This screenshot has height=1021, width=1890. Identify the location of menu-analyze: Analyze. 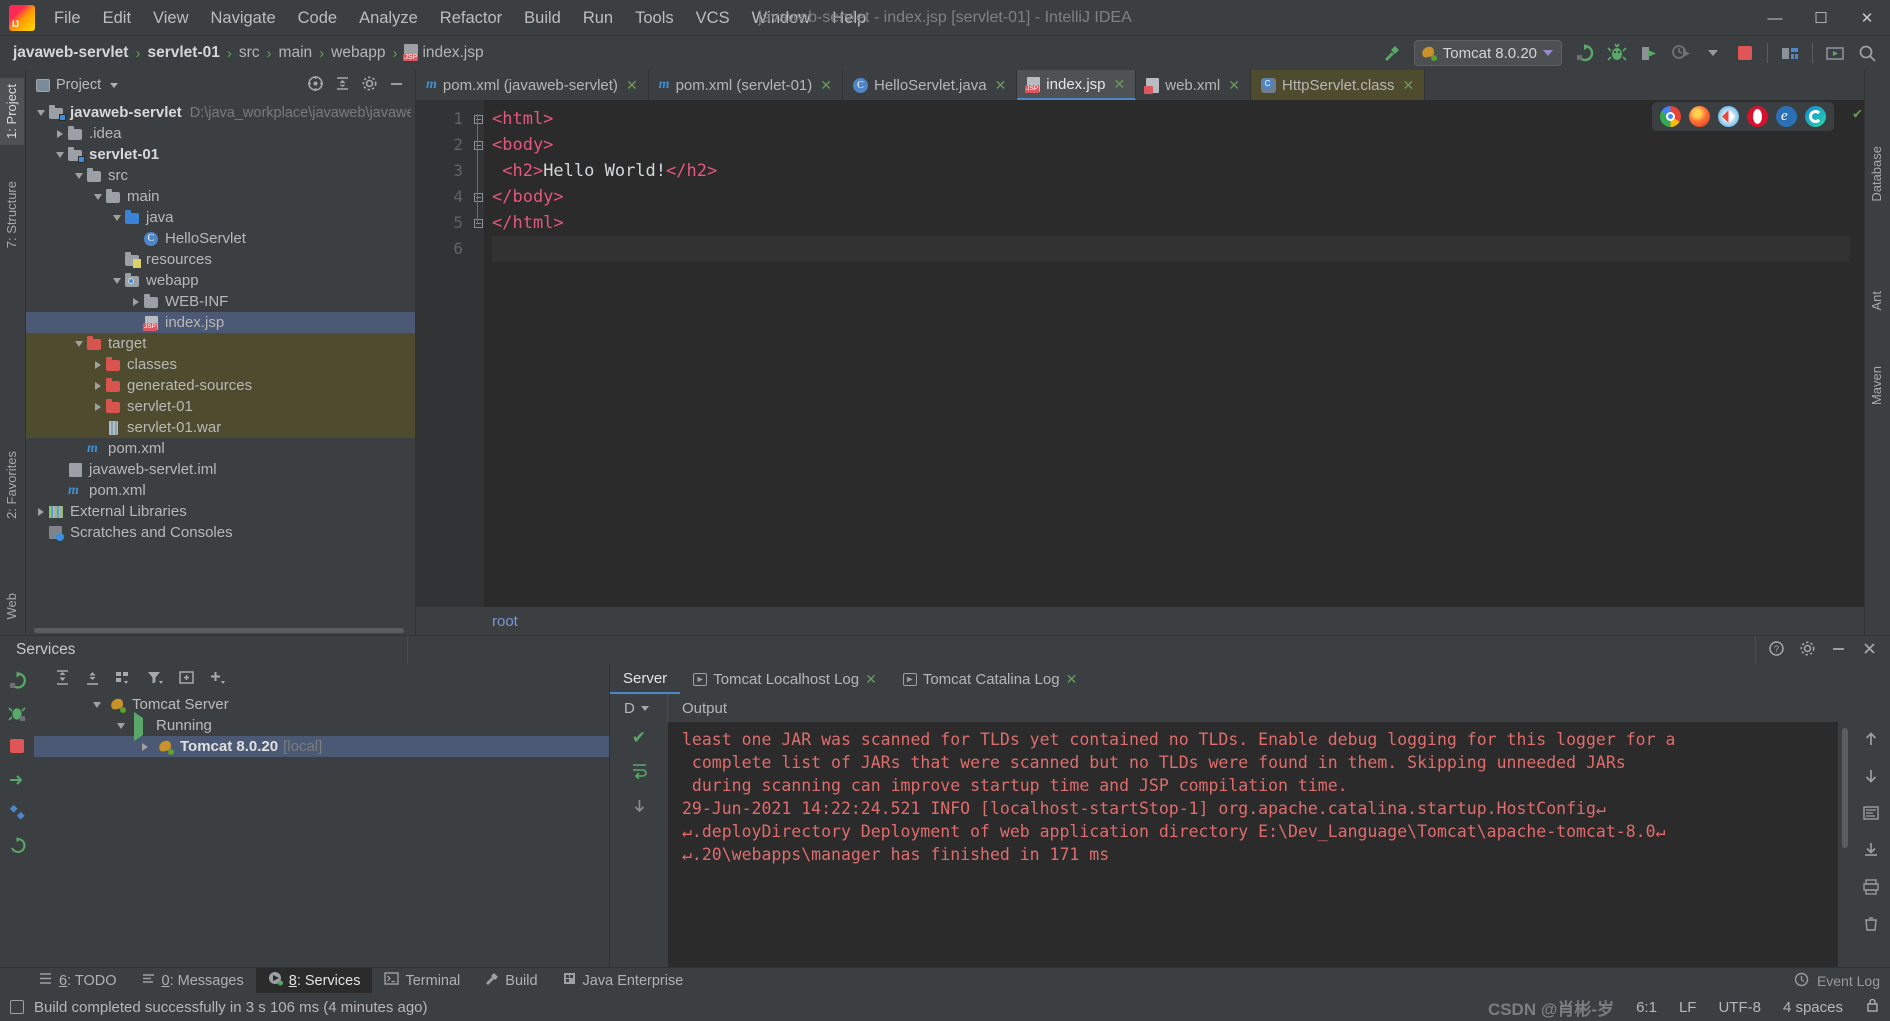
(388, 18).